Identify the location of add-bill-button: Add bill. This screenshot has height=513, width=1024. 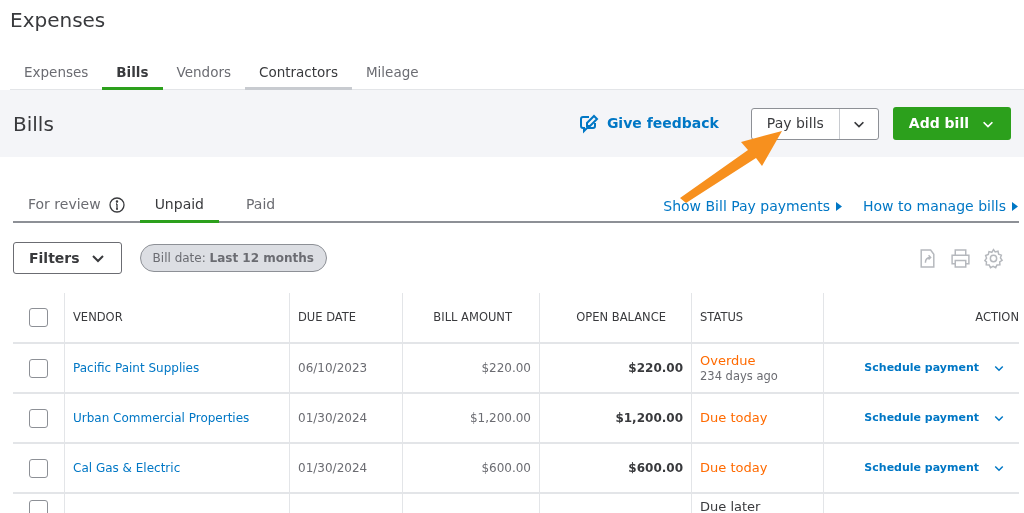
(951, 123).